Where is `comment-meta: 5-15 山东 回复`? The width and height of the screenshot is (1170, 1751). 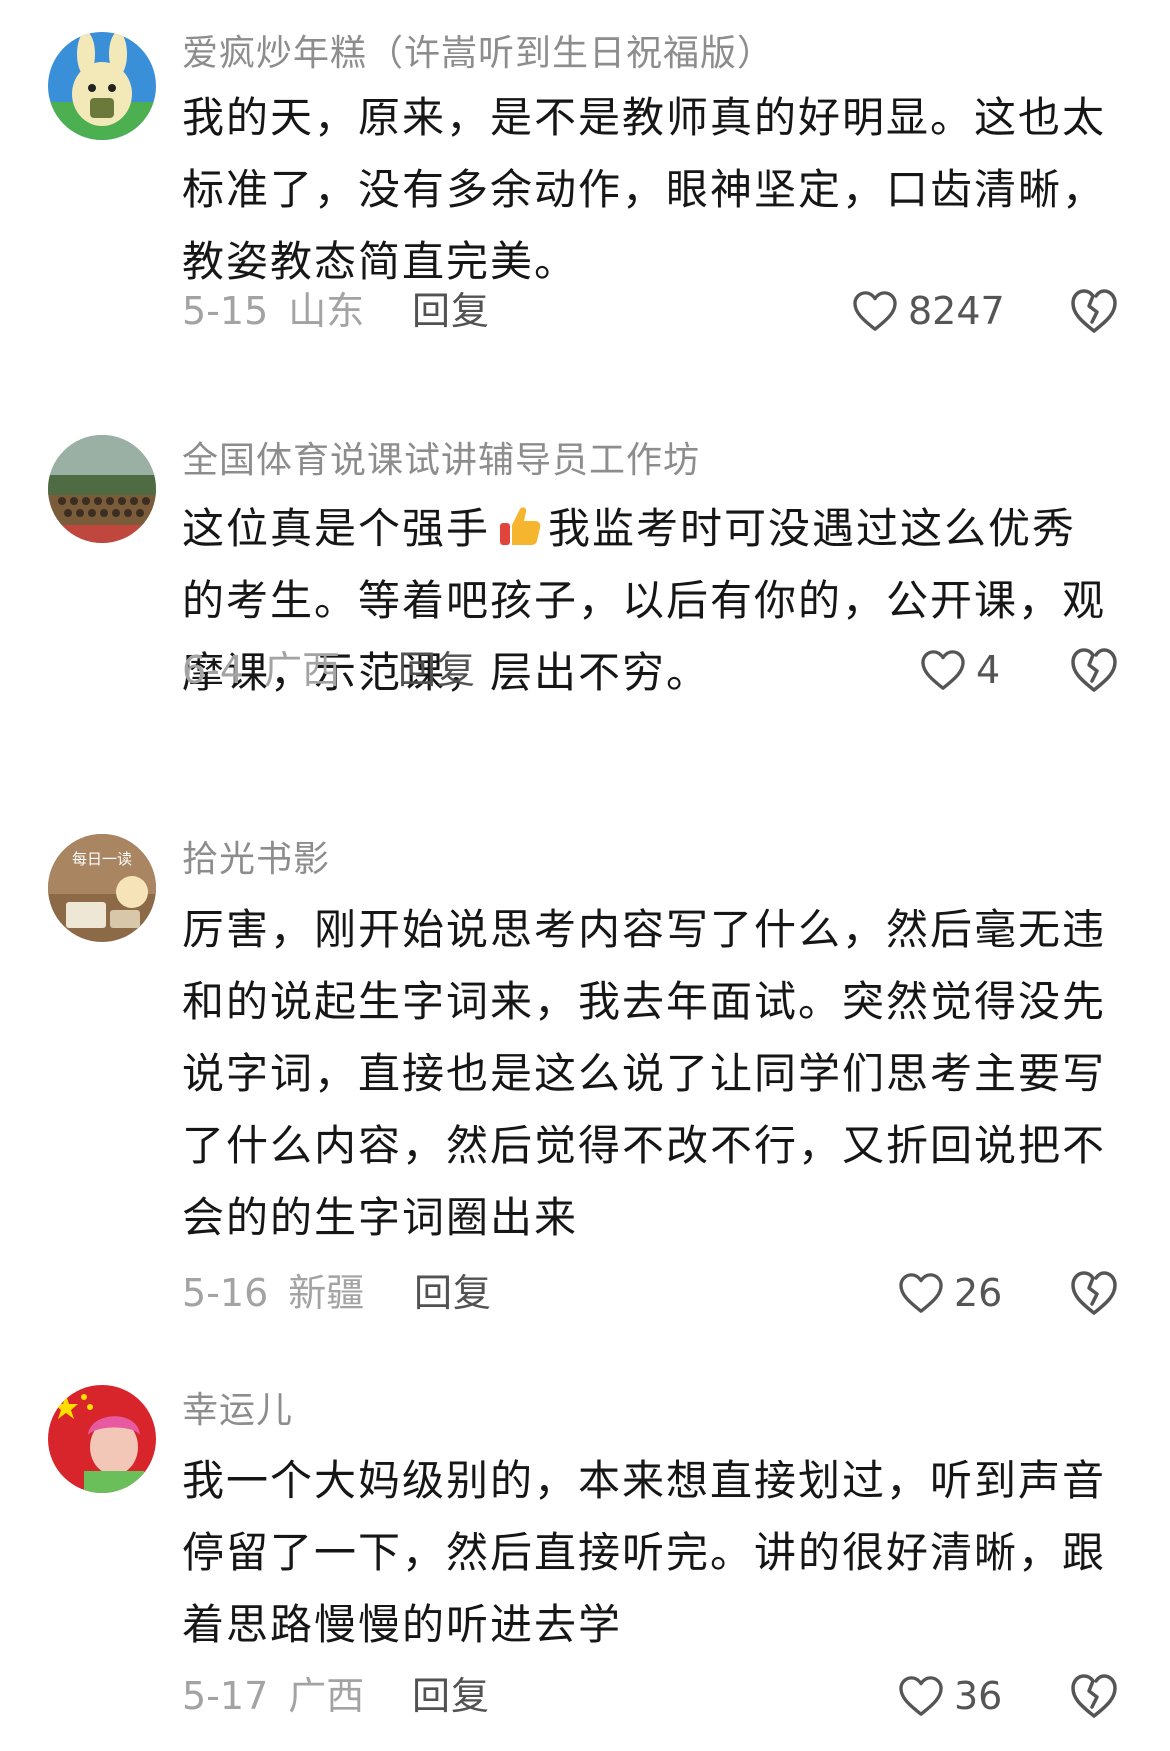
comment-meta: 5-15 山东 回复 is located at coordinates (335, 311).